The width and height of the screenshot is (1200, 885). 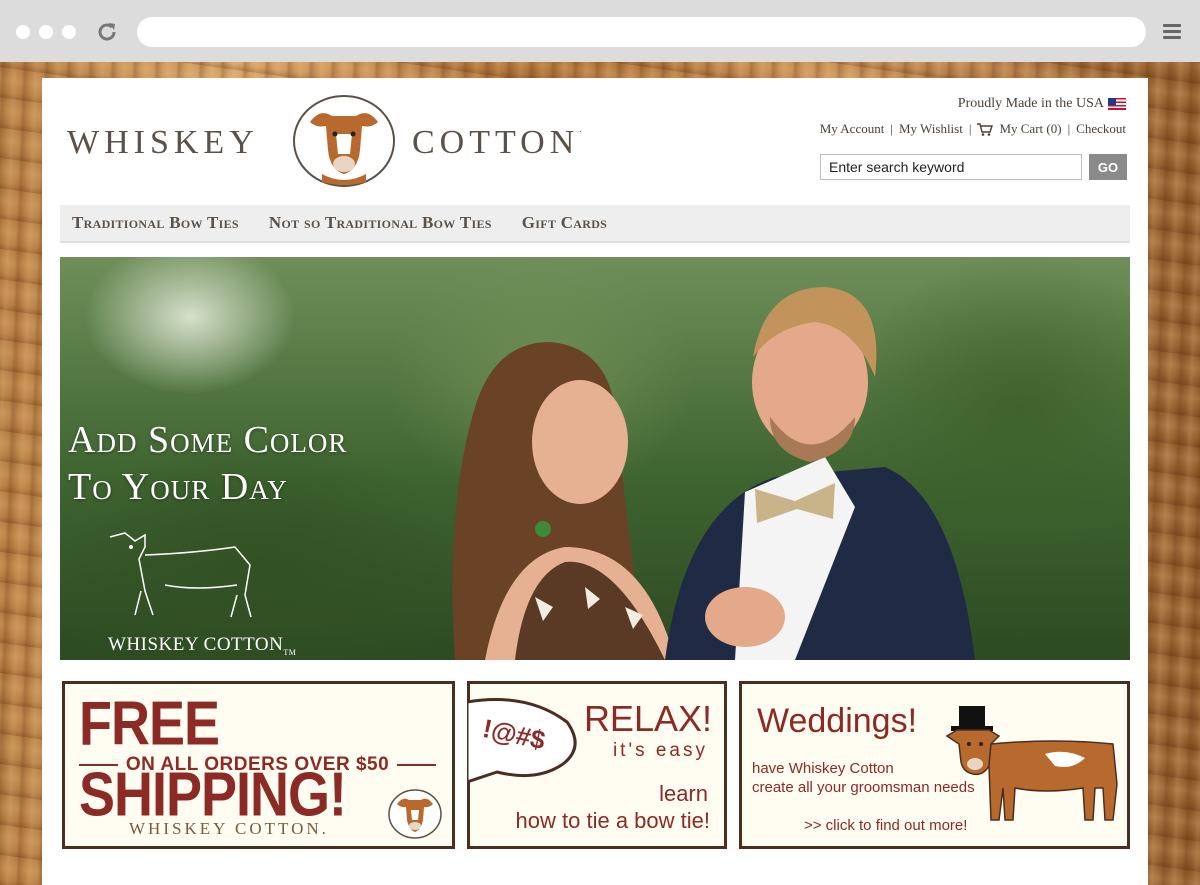 I want to click on relax-learn: learn, so click(x=683, y=793).